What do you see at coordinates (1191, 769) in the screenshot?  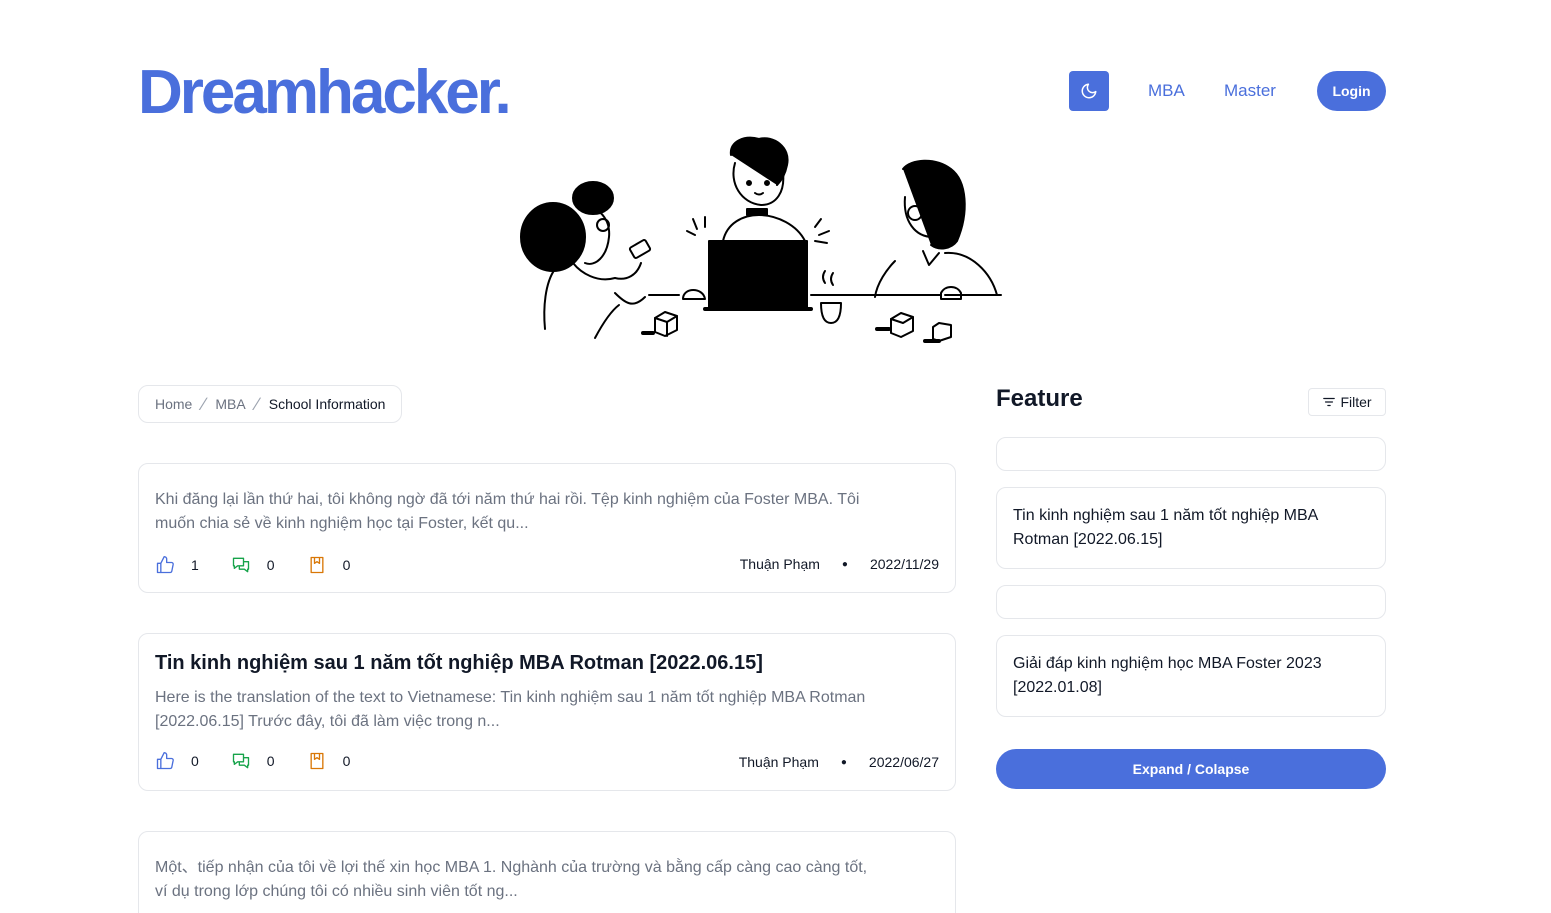 I see `expand-collapse-button: Expand / Colapse` at bounding box center [1191, 769].